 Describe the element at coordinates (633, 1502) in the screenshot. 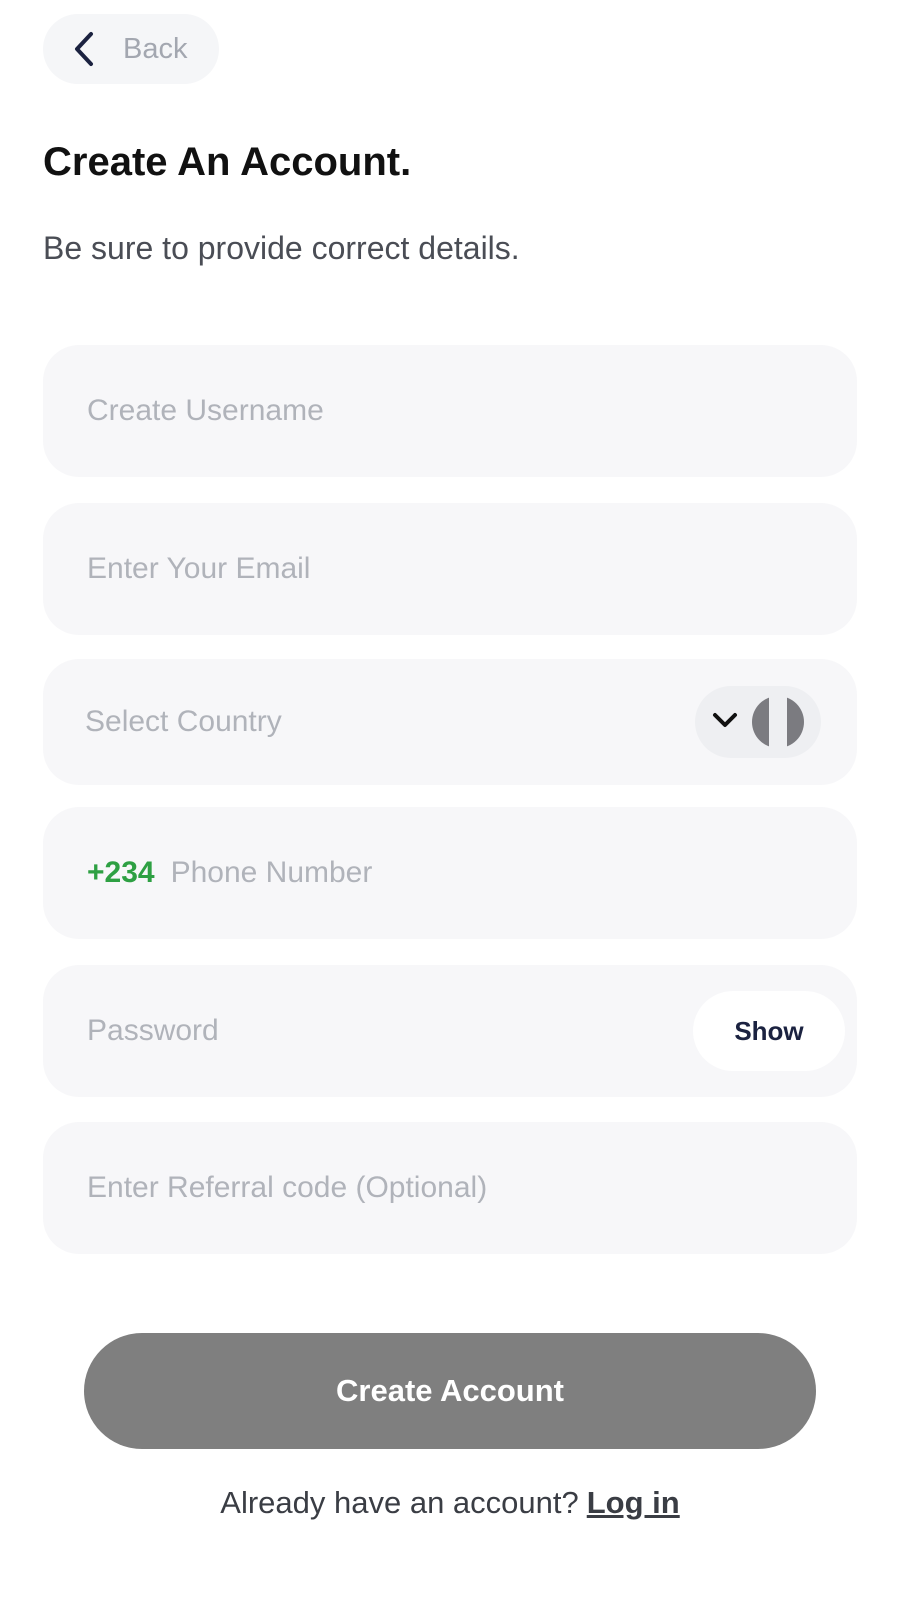

I see `login-link: Log in` at that location.